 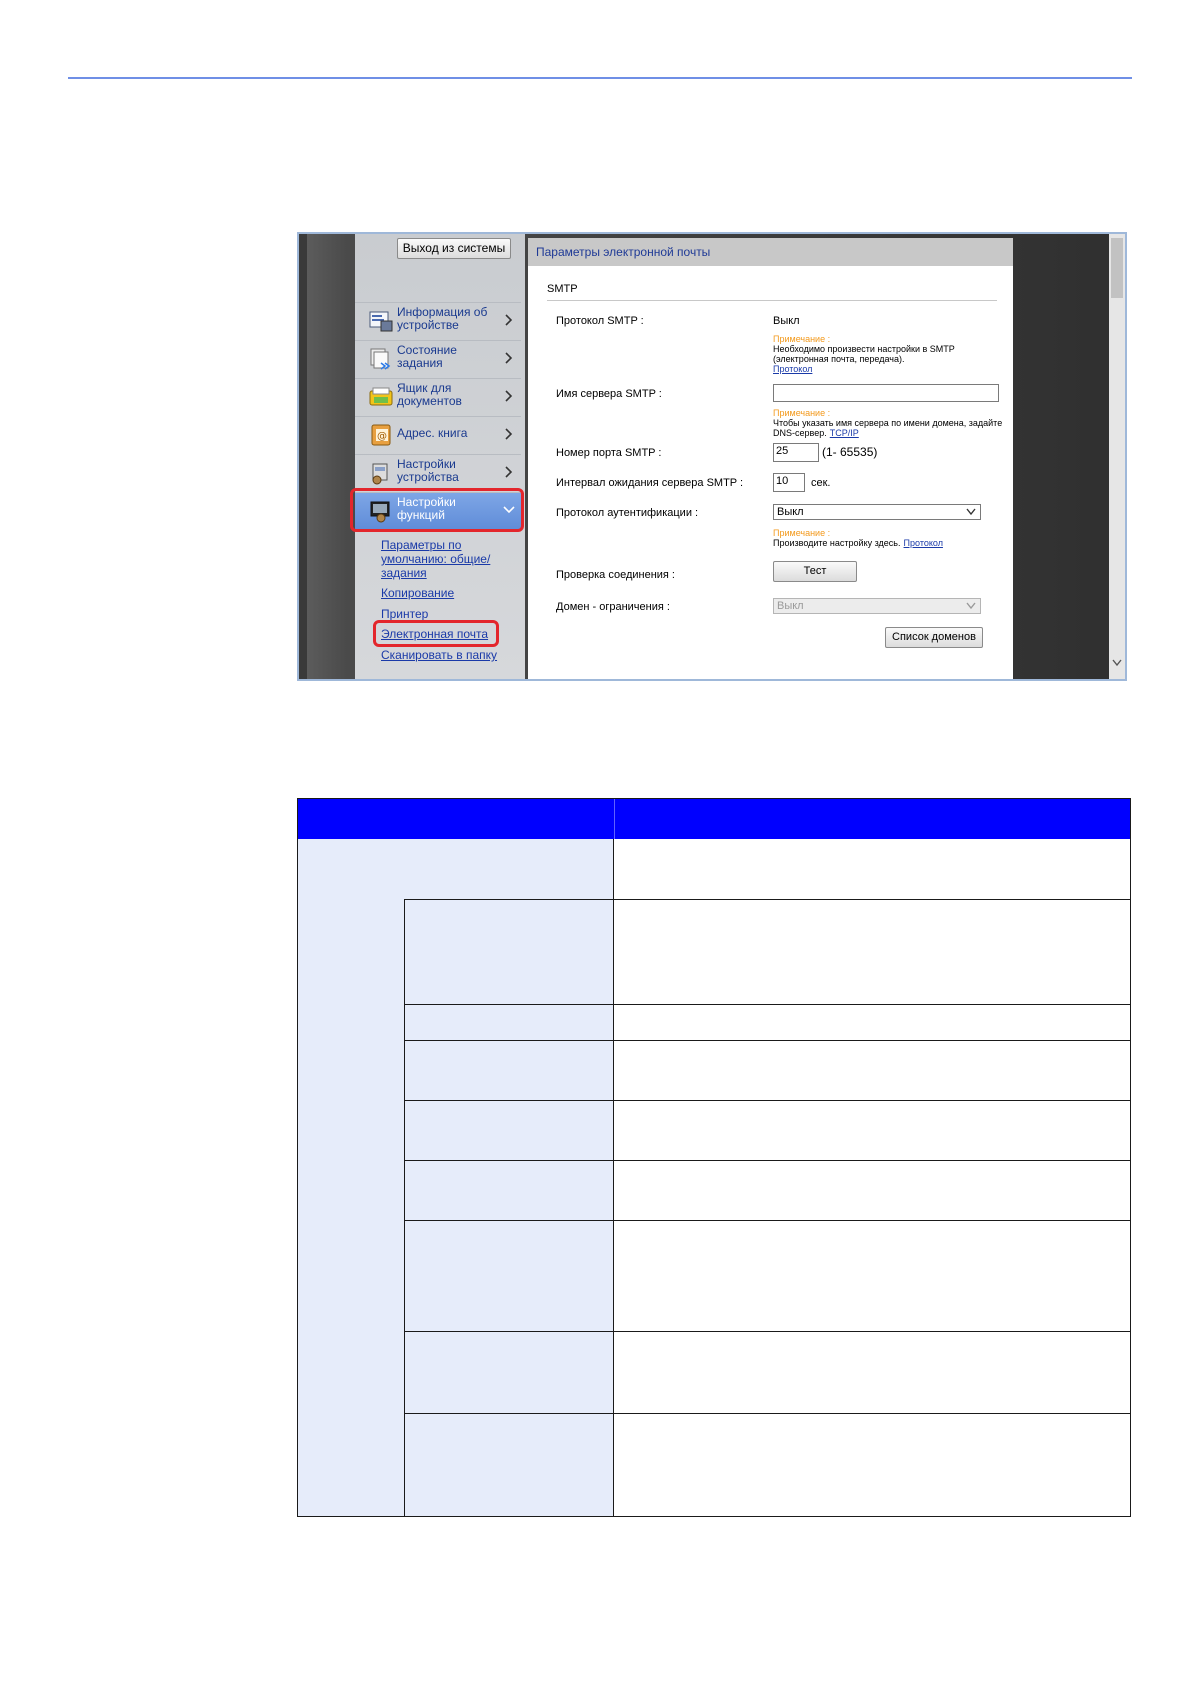 What do you see at coordinates (417, 593) in the screenshot?
I see `submenu-copy-link: Копирование` at bounding box center [417, 593].